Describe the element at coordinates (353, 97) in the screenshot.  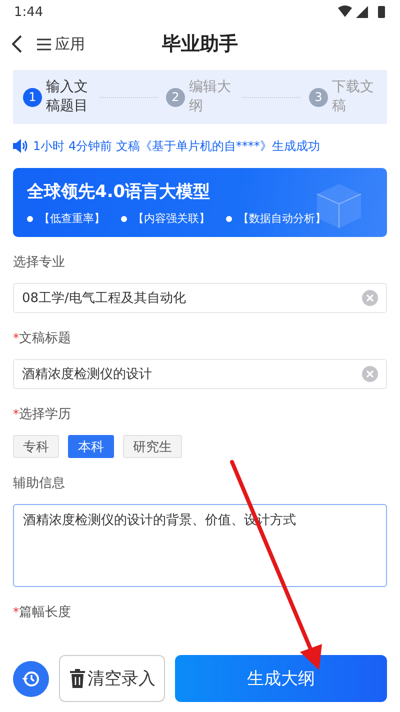
I see `step-label: 下载文稿` at that location.